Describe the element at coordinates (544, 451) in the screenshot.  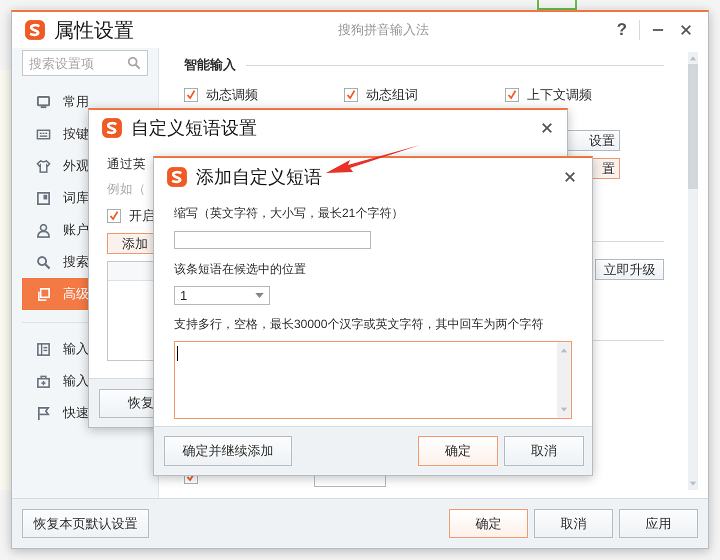
I see `dialog-button: 取消` at that location.